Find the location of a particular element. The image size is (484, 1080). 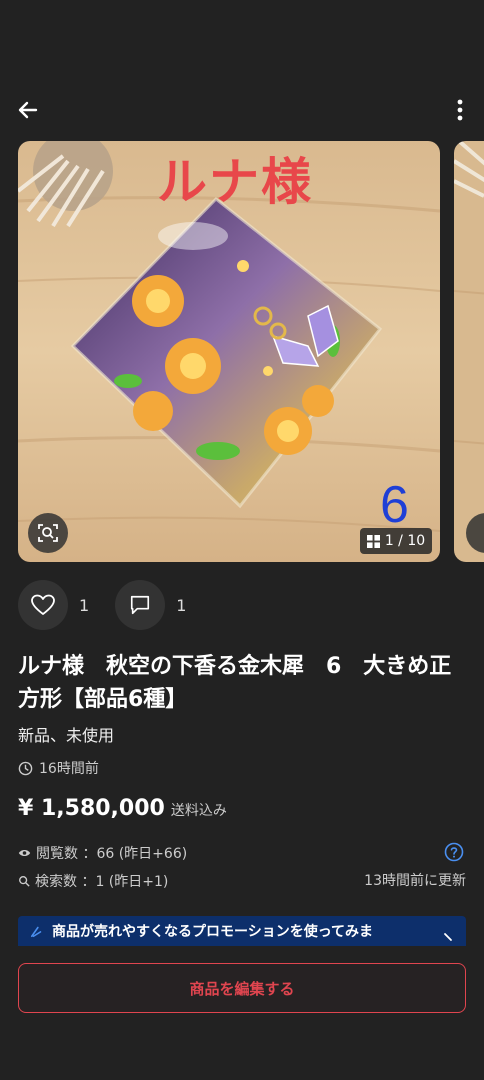

more-options-button is located at coordinates (460, 110).